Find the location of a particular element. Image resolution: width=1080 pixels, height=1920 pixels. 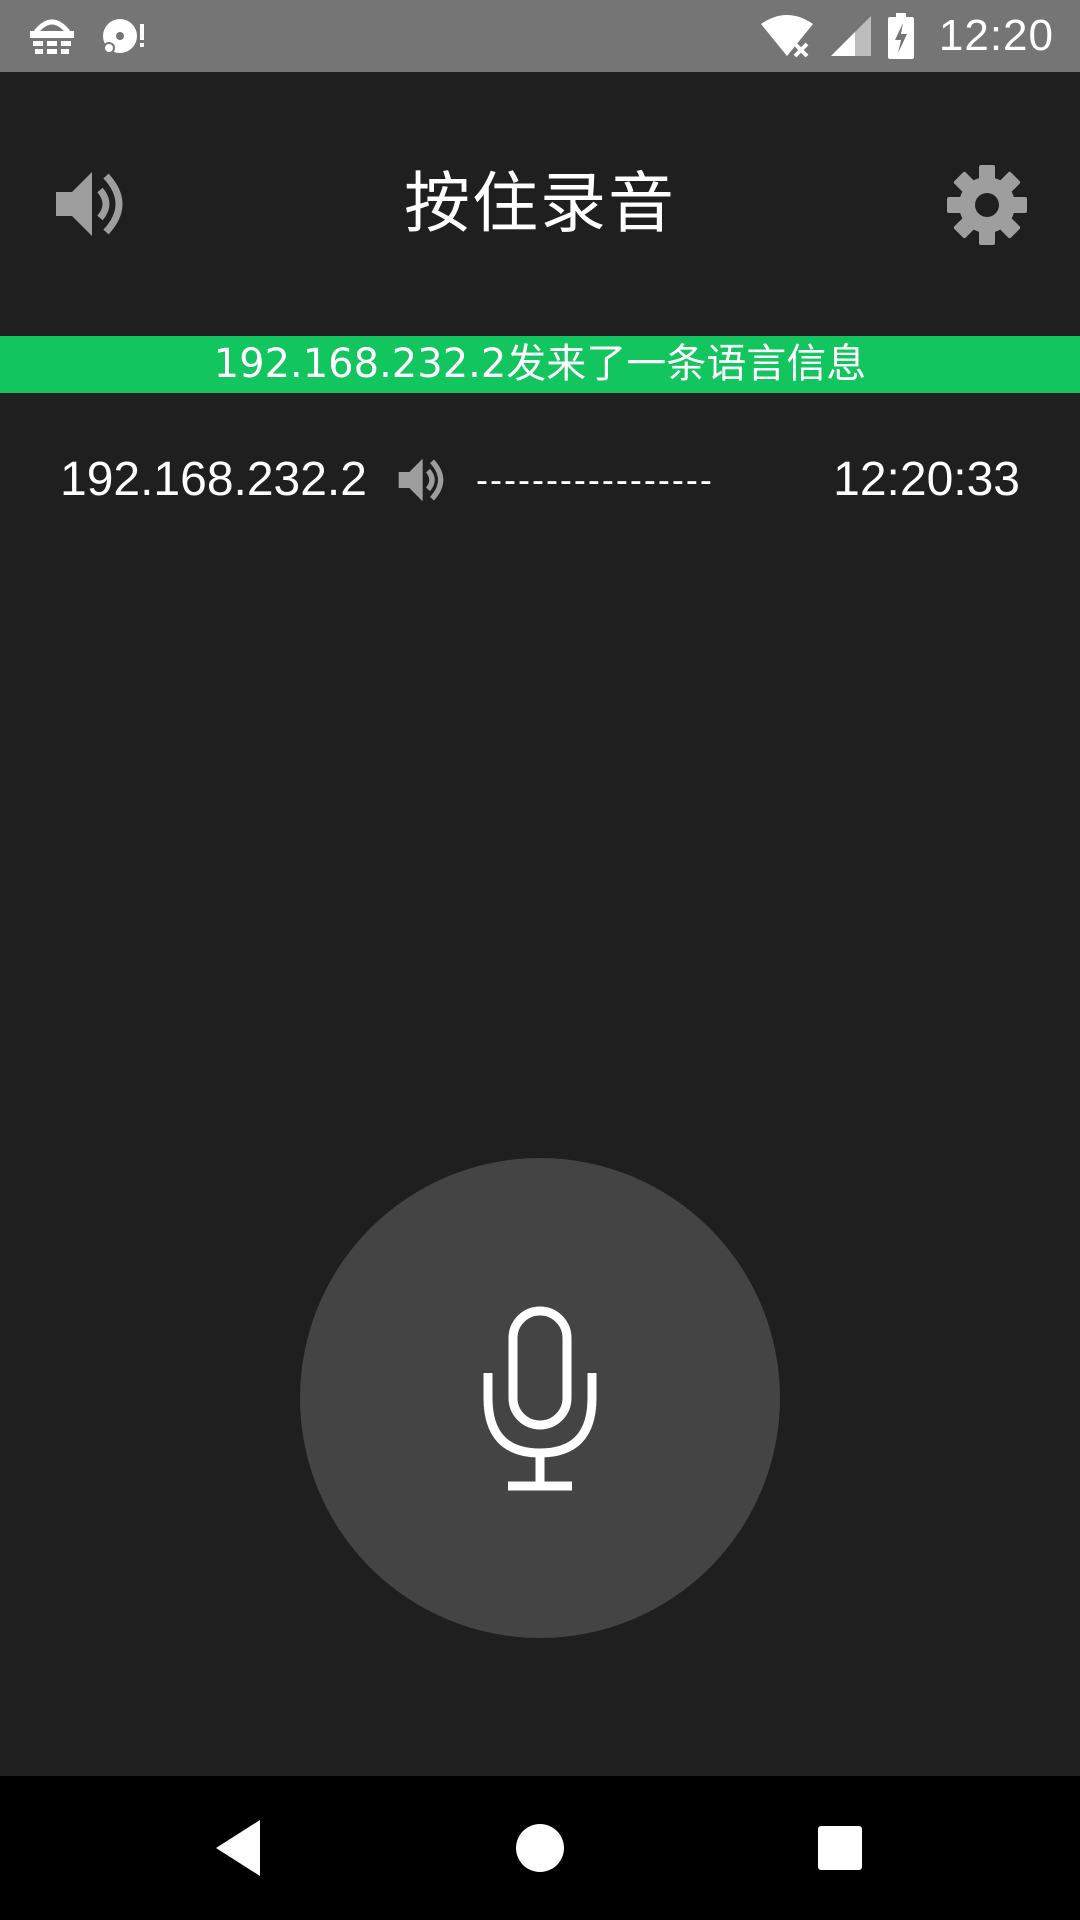

status-left-icons is located at coordinates (87, 36).